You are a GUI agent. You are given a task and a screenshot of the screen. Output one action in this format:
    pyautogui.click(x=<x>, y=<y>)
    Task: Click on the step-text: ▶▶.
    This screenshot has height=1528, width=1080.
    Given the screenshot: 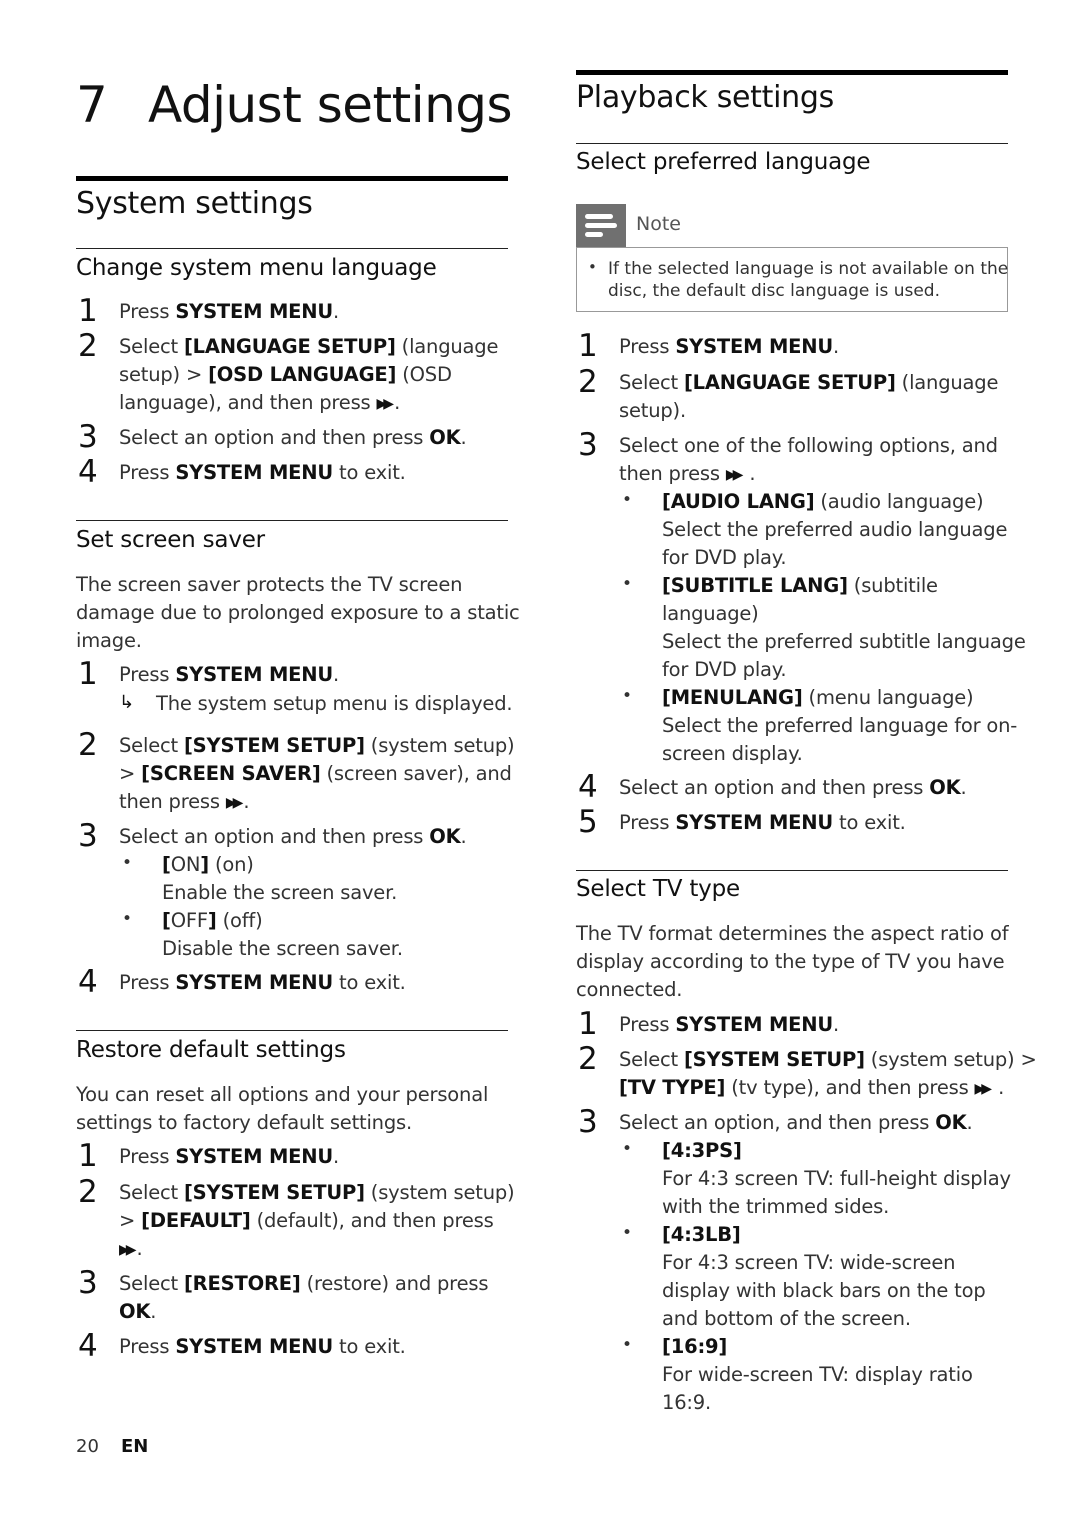 What is the action you would take?
    pyautogui.click(x=131, y=1249)
    